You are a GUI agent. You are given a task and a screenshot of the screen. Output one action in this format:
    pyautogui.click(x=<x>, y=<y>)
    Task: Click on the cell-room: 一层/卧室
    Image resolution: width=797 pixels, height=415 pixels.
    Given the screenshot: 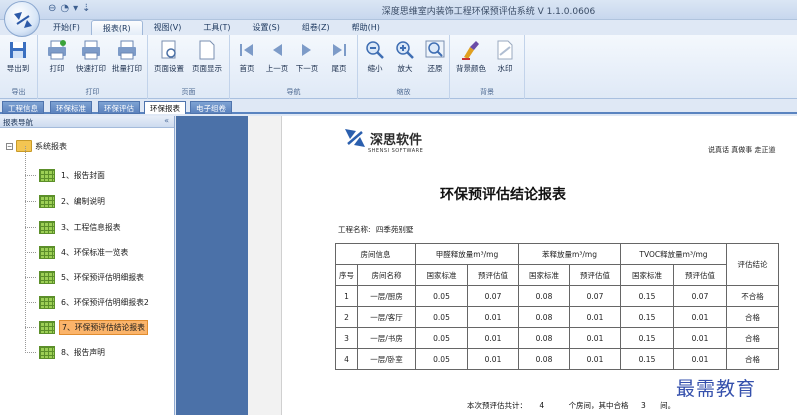 What is the action you would take?
    pyautogui.click(x=386, y=359)
    